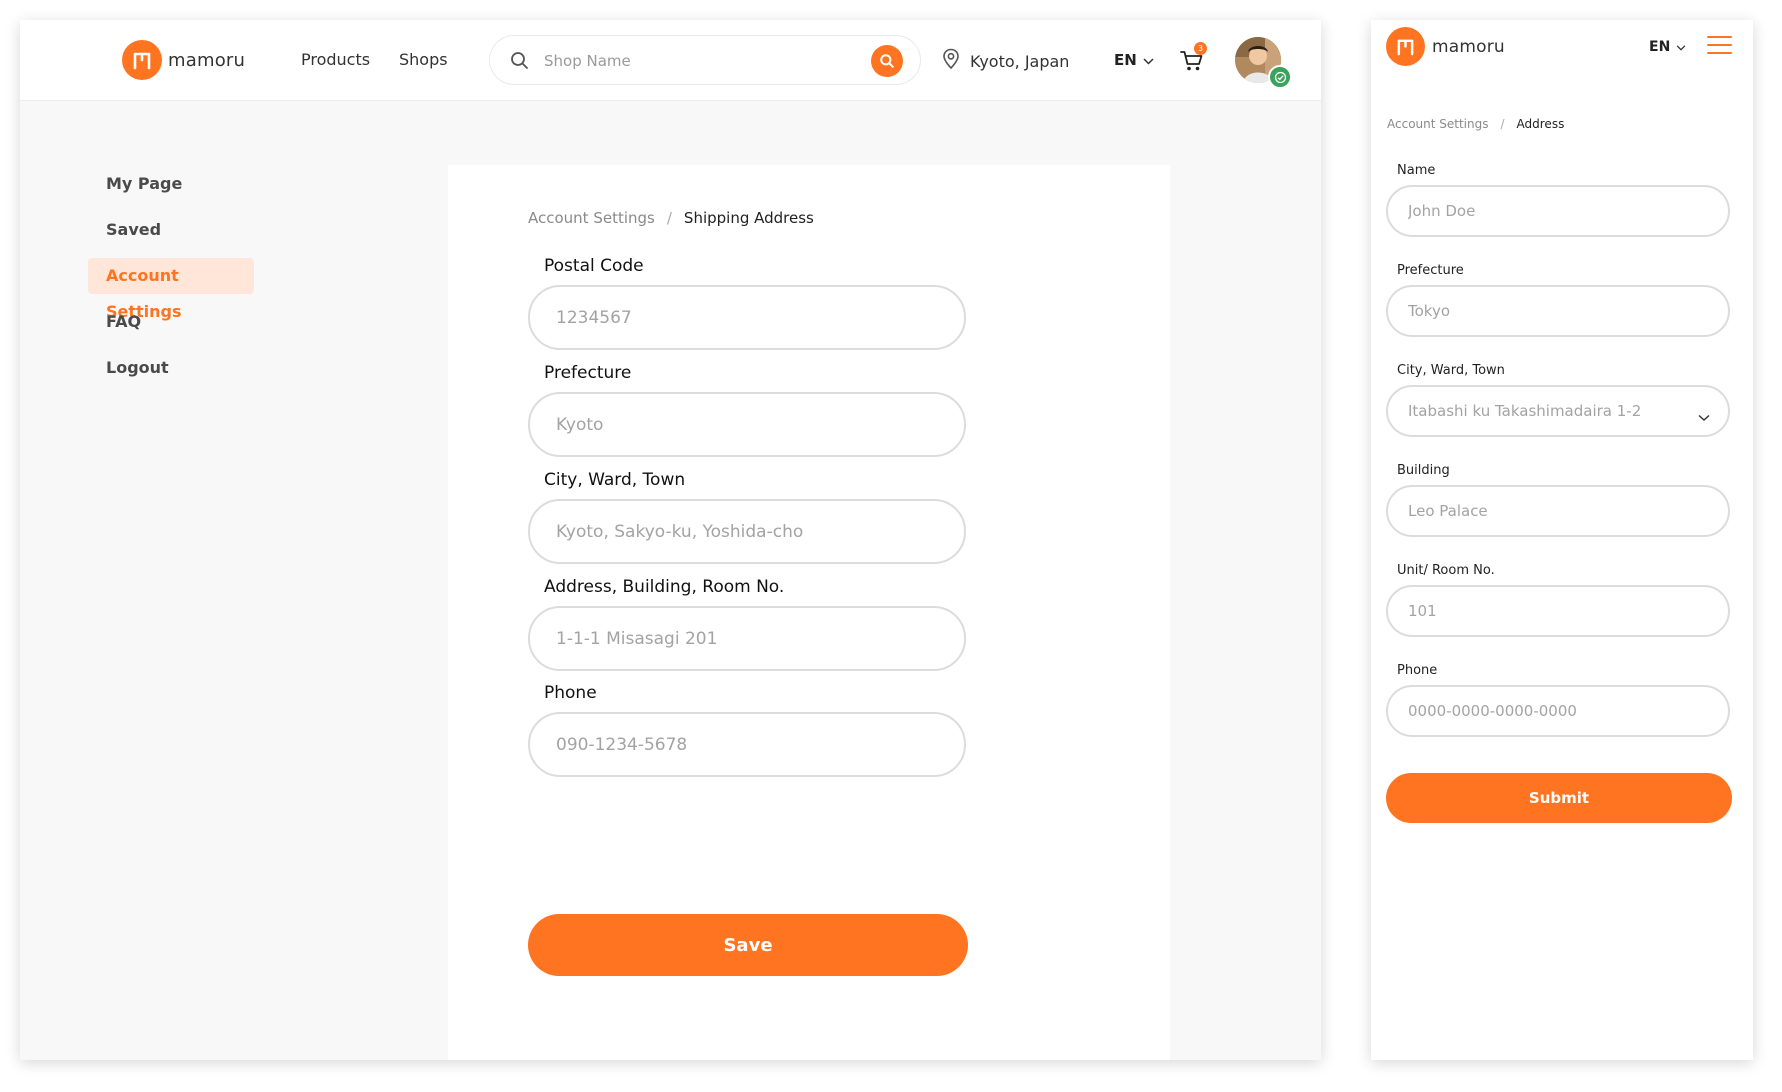  What do you see at coordinates (1280, 77) in the screenshot?
I see `verified-badge-icon` at bounding box center [1280, 77].